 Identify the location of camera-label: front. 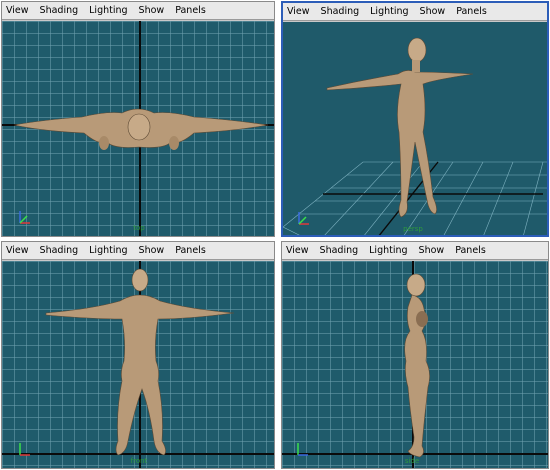
(139, 461).